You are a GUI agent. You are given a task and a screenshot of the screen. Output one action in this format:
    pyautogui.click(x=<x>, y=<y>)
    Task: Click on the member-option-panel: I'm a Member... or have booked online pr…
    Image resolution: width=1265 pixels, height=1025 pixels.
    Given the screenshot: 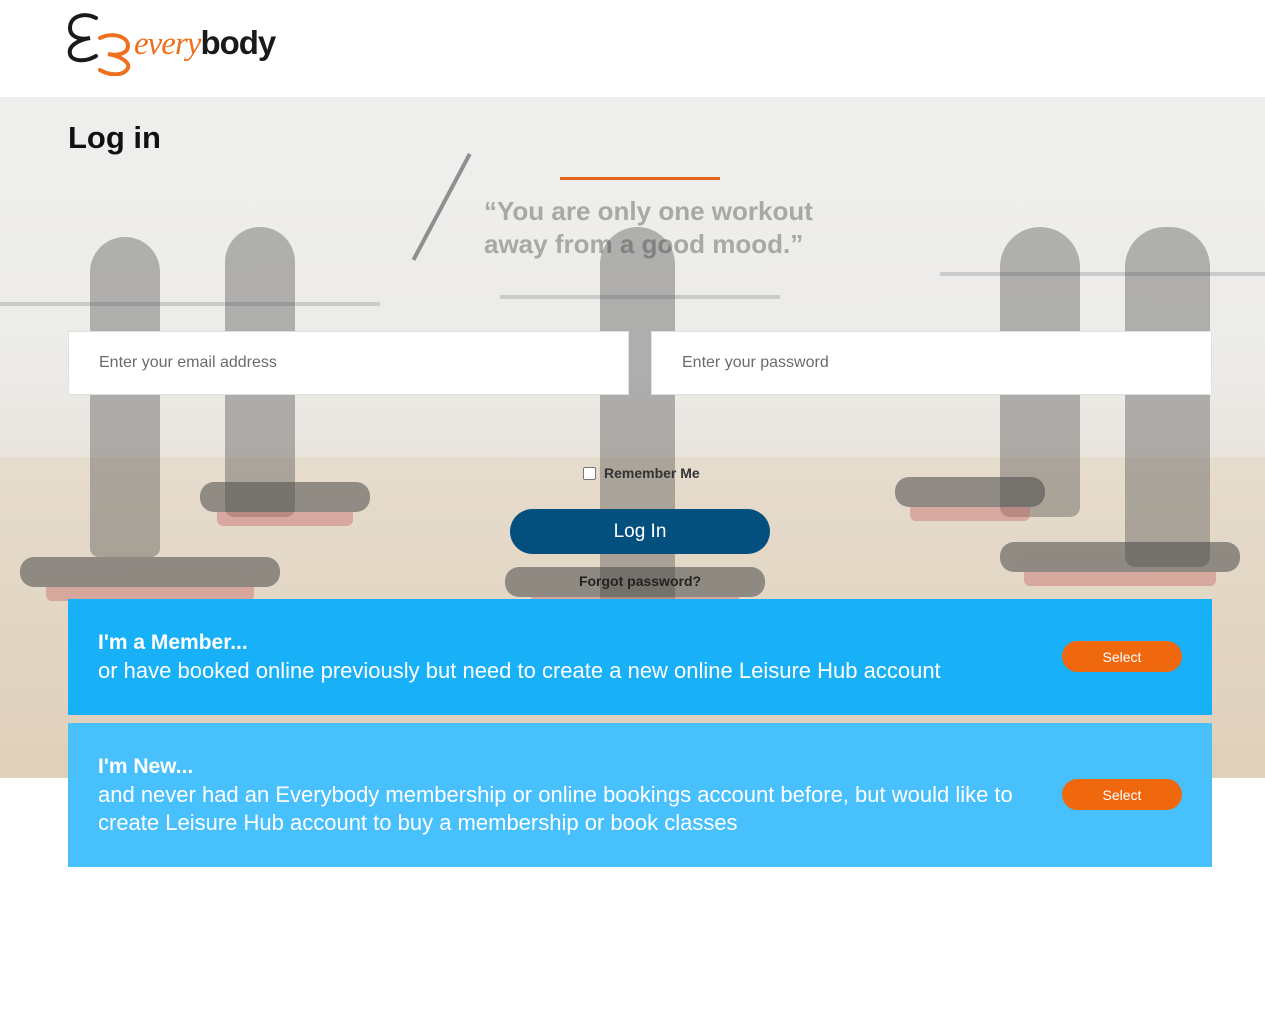 What is the action you would take?
    pyautogui.click(x=640, y=657)
    